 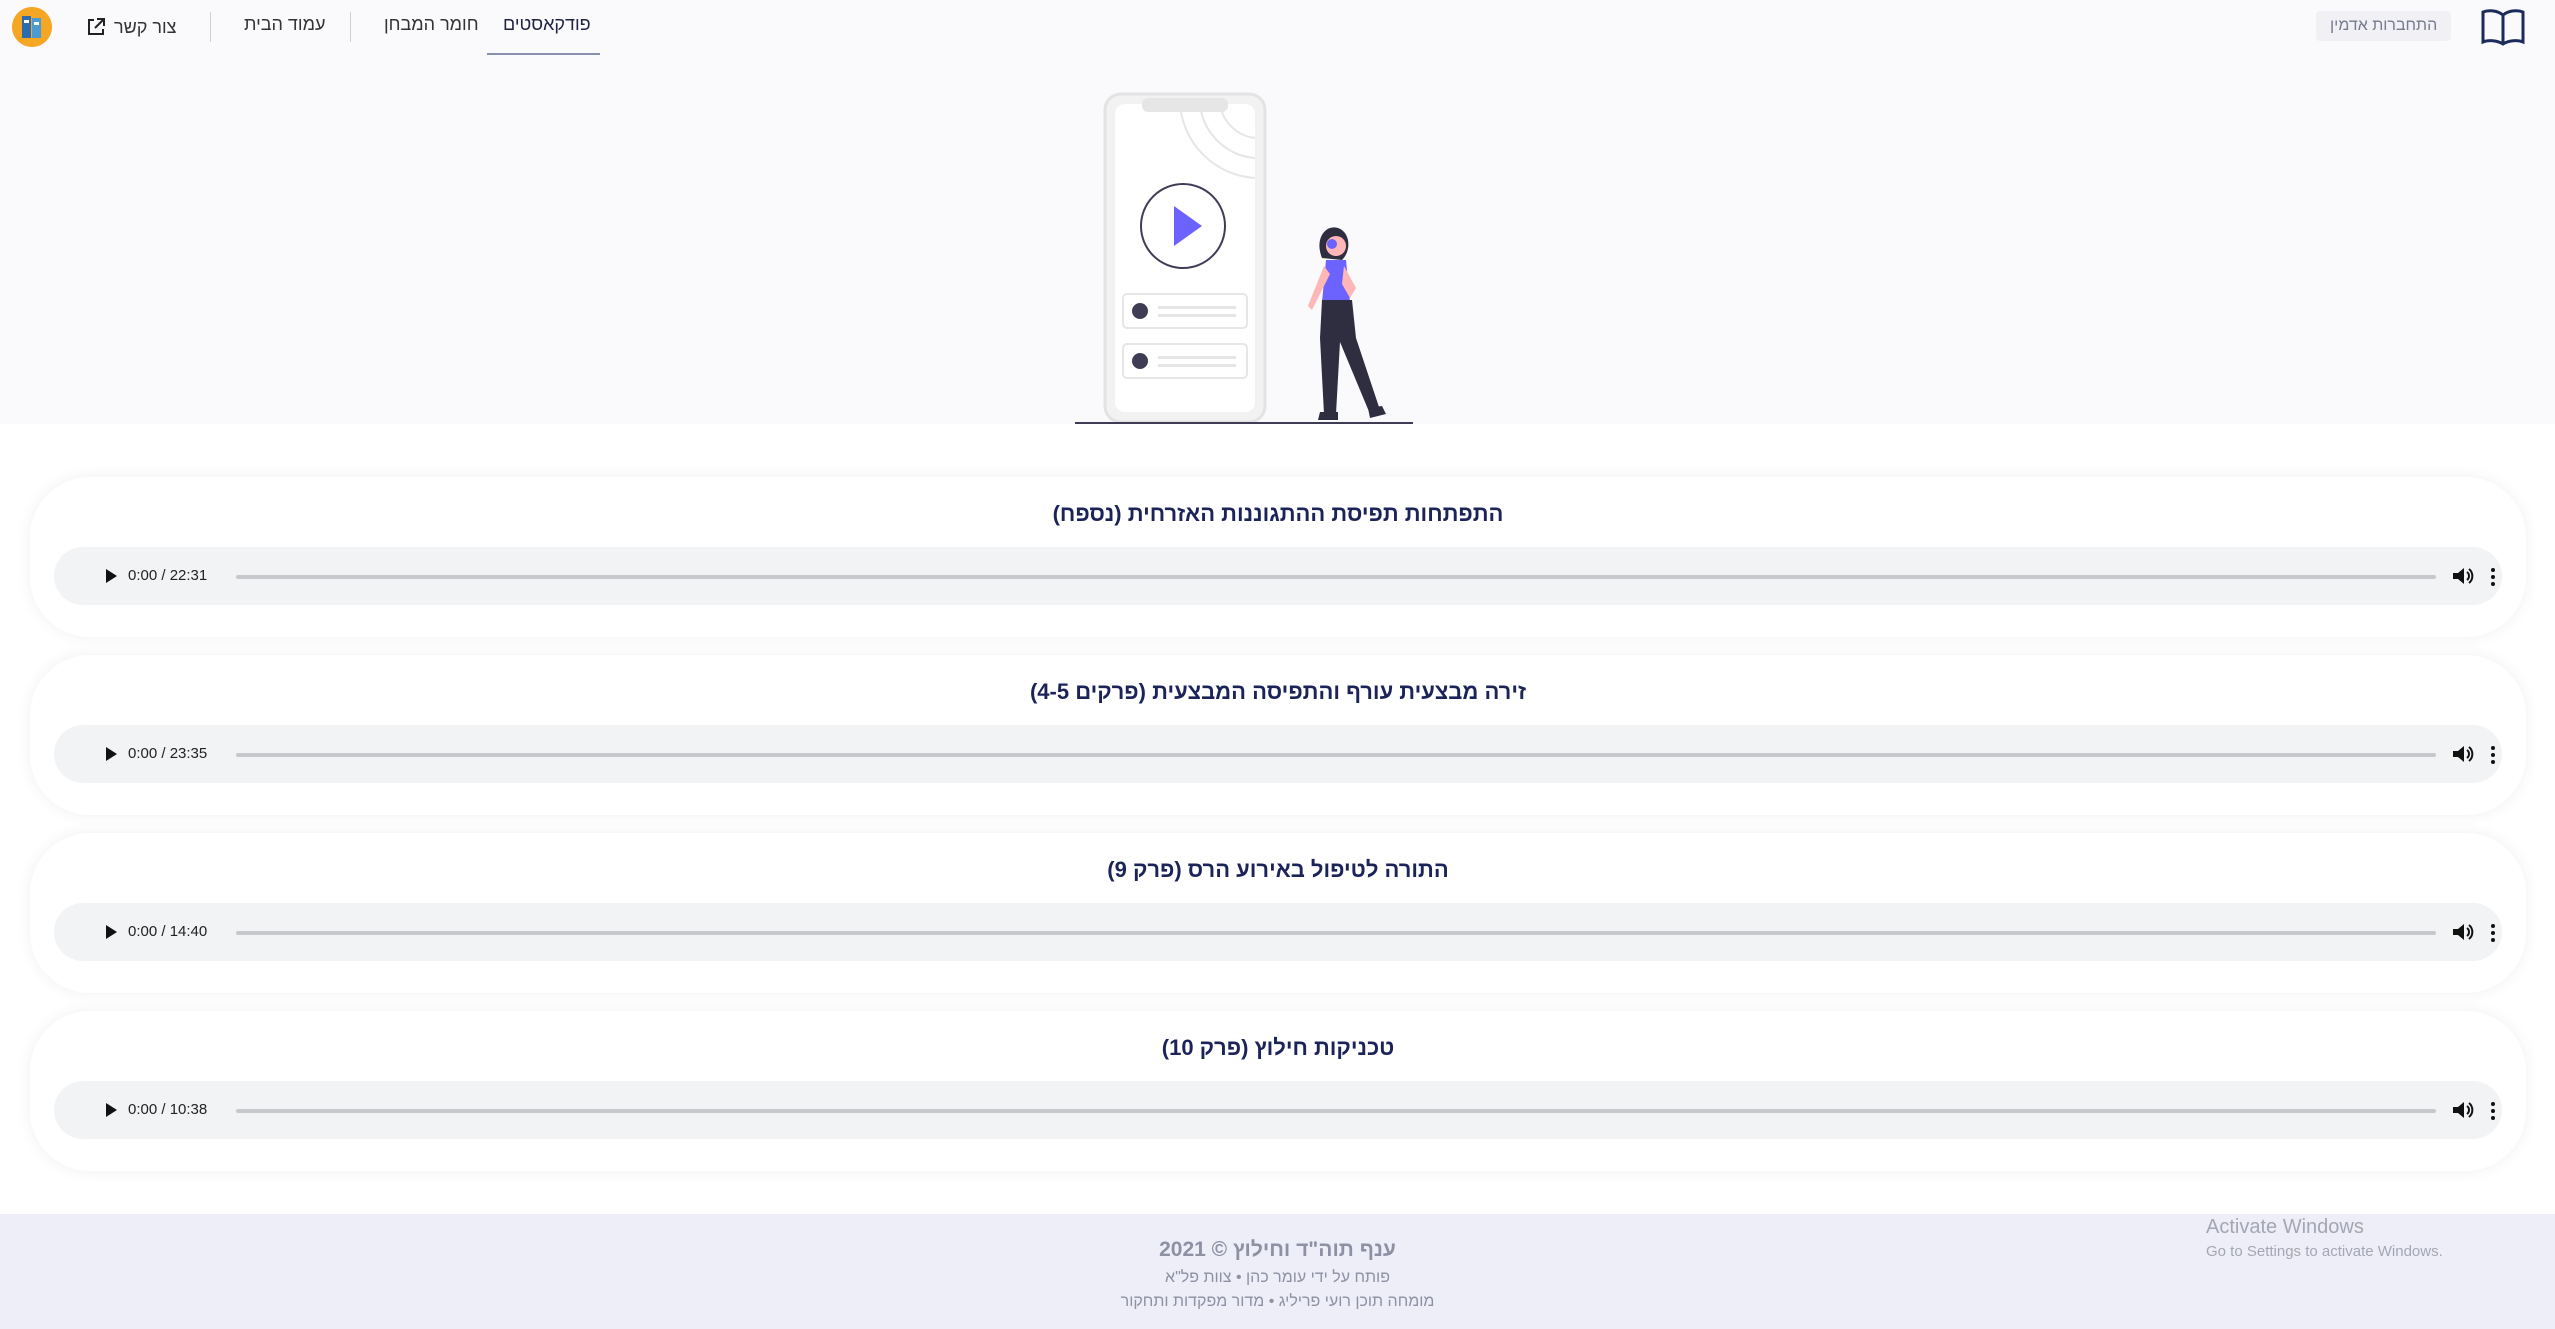 What do you see at coordinates (145, 26) in the screenshot?
I see `nav-contact-label: צור קשר` at bounding box center [145, 26].